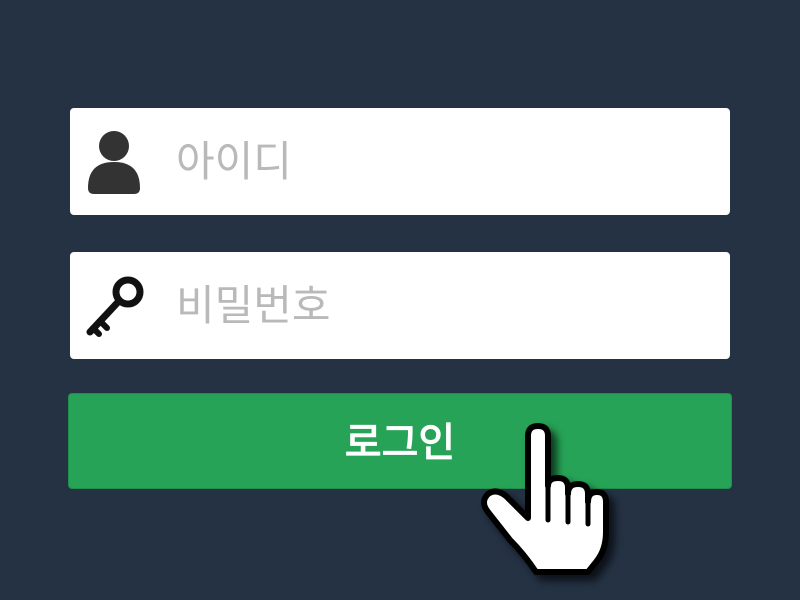 This screenshot has width=800, height=600. I want to click on username-input, so click(446, 161).